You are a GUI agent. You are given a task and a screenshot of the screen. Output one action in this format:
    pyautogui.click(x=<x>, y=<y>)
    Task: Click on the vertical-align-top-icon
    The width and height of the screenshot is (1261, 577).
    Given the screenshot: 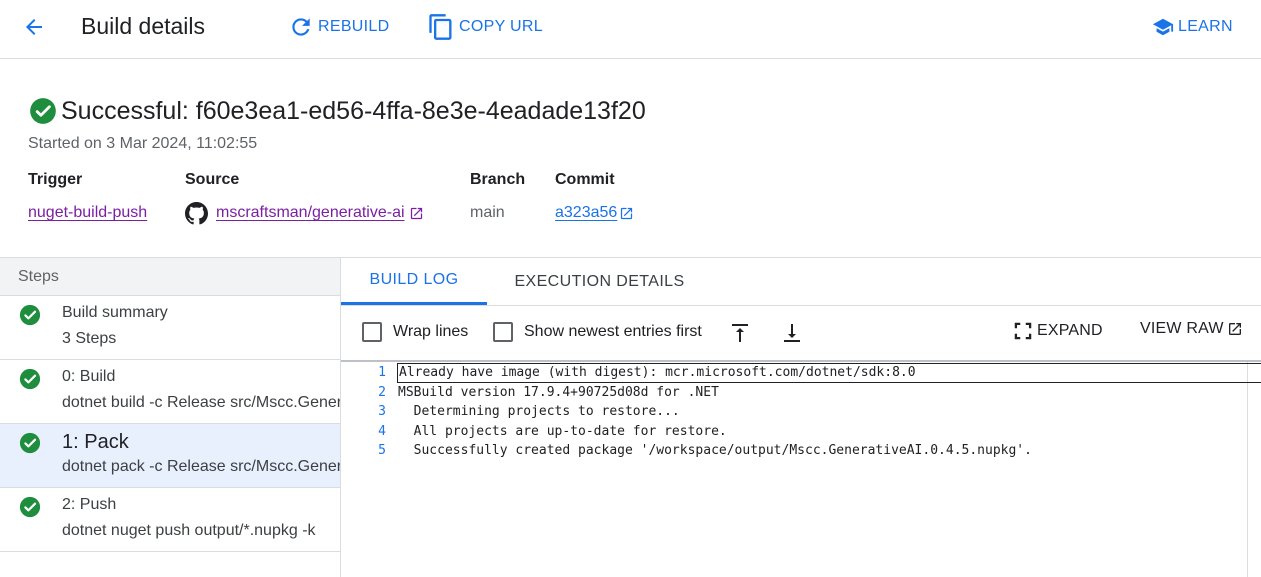 What is the action you would take?
    pyautogui.click(x=740, y=333)
    